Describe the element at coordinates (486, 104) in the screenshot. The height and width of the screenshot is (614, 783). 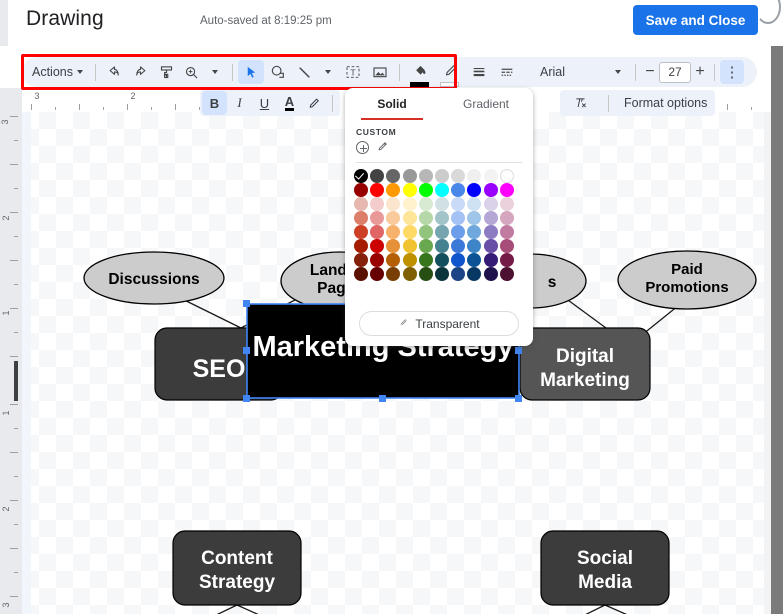
I see `tab-gradient: Gradient` at that location.